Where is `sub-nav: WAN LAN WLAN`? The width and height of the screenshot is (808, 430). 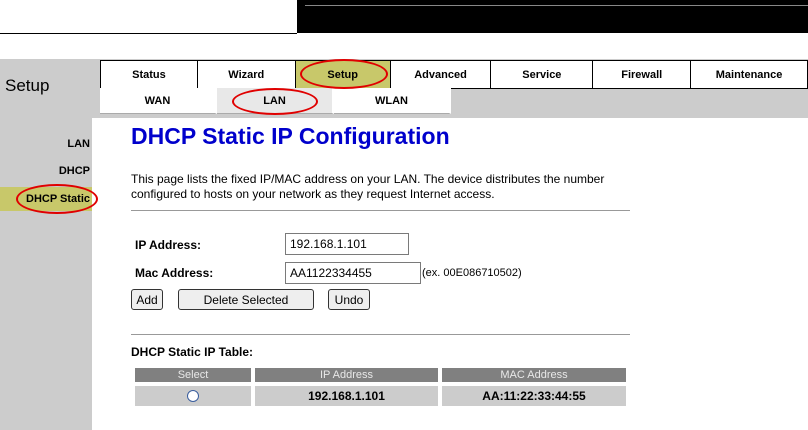 sub-nav: WAN LAN WLAN is located at coordinates (275, 101).